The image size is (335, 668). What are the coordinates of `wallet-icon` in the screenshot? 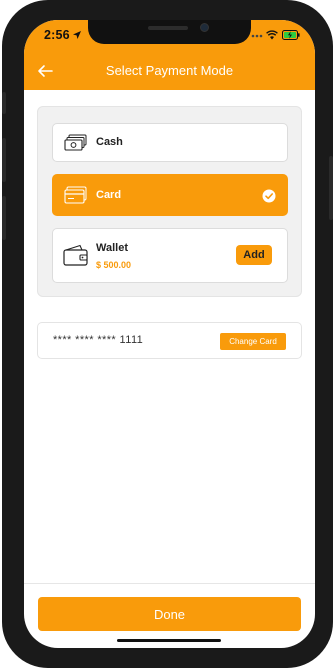 It's located at (75, 255).